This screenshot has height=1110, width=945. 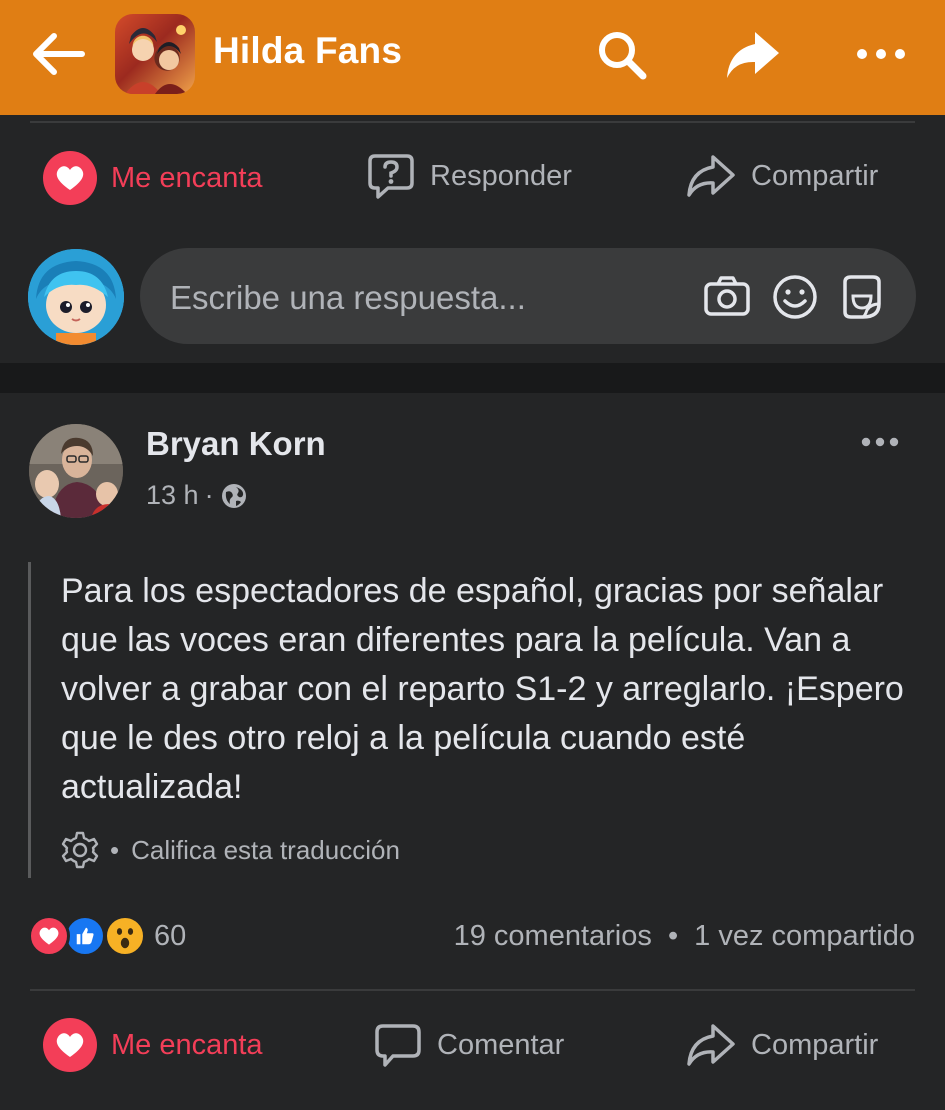 I want to click on sticker-button, so click(x=862, y=297).